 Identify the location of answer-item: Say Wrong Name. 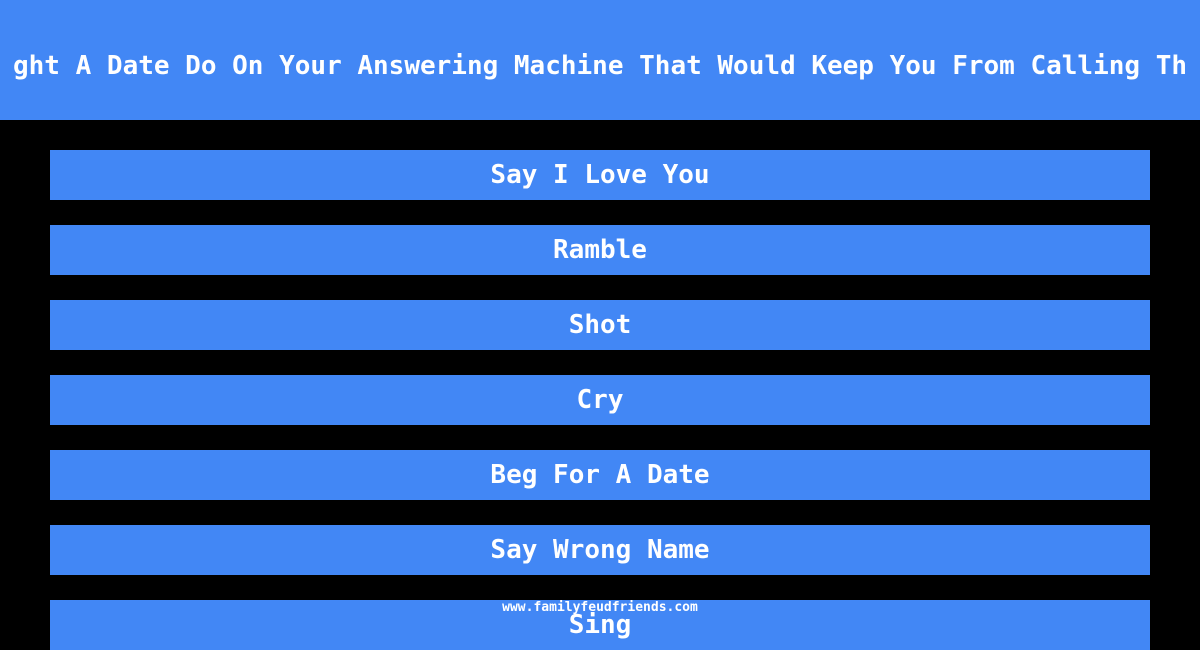
(600, 550).